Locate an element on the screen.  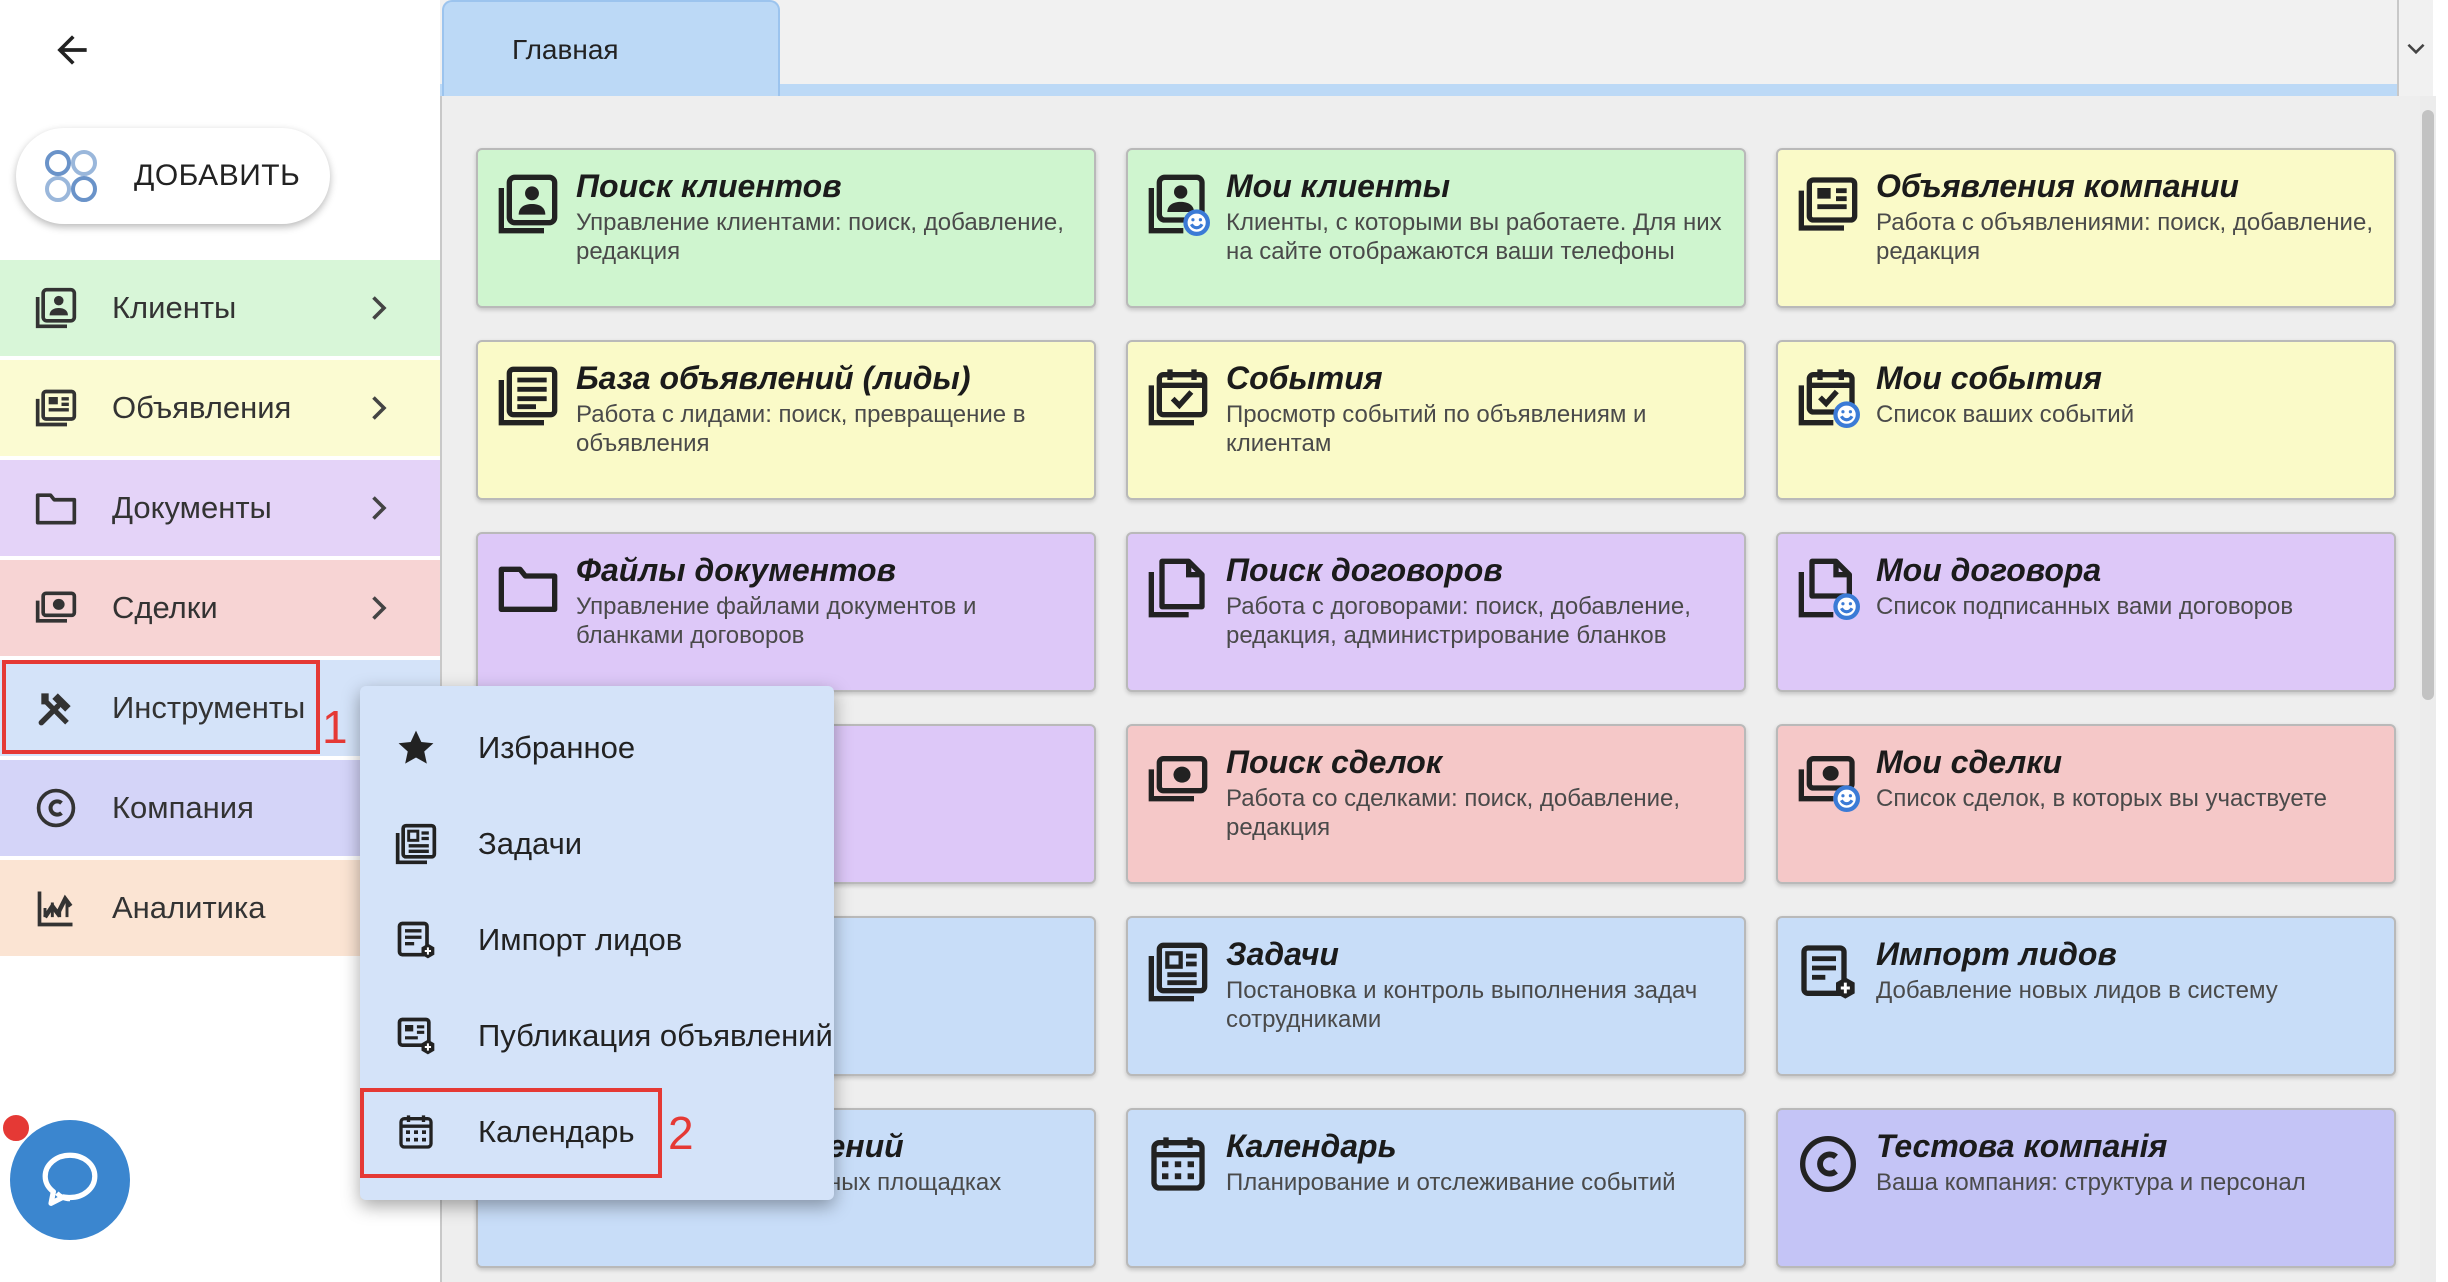
contract-icon is located at coordinates (1176, 588).